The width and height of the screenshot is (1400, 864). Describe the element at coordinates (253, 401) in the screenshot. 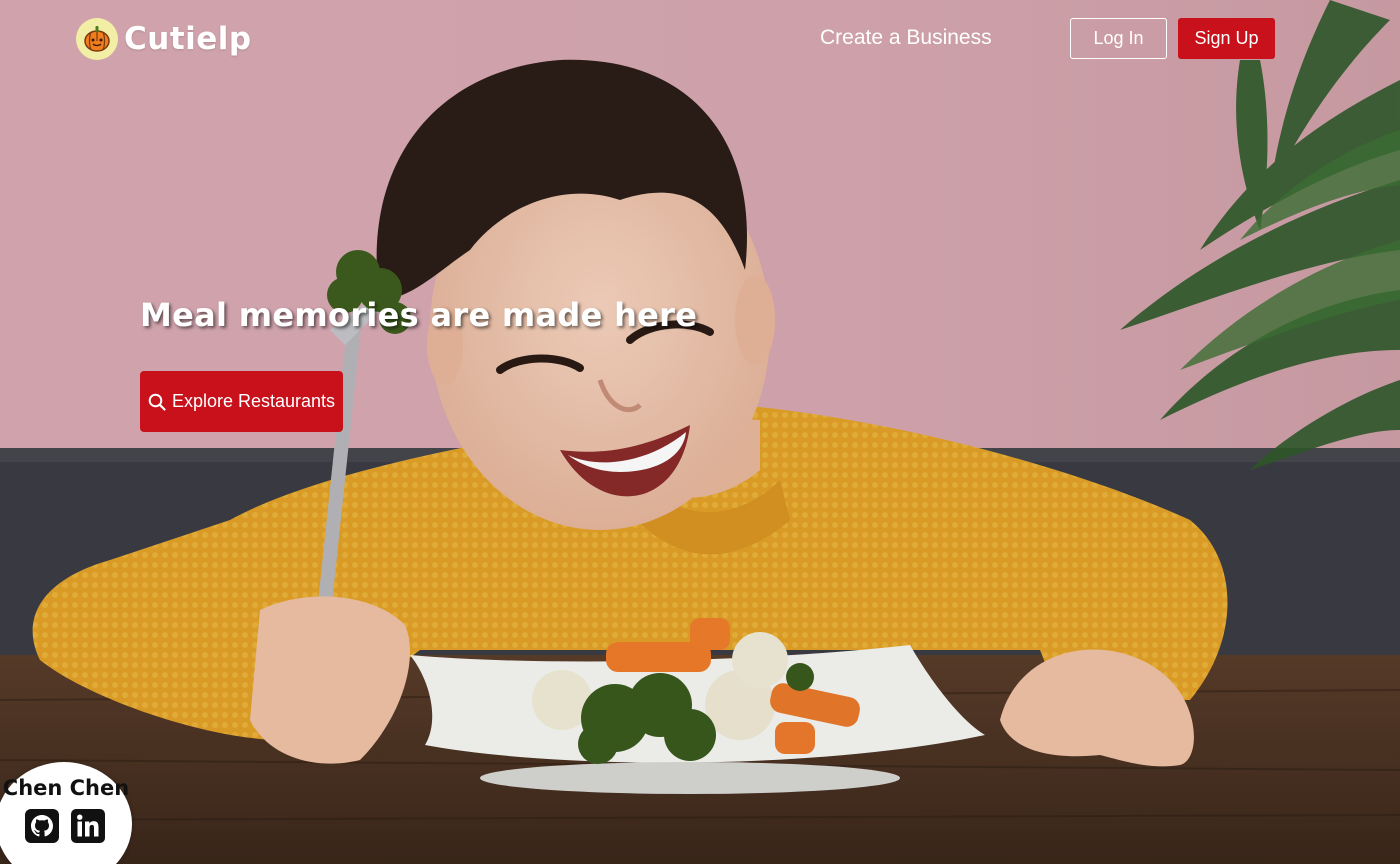

I see `explore-restaurants-label: Explore Restaurants` at that location.